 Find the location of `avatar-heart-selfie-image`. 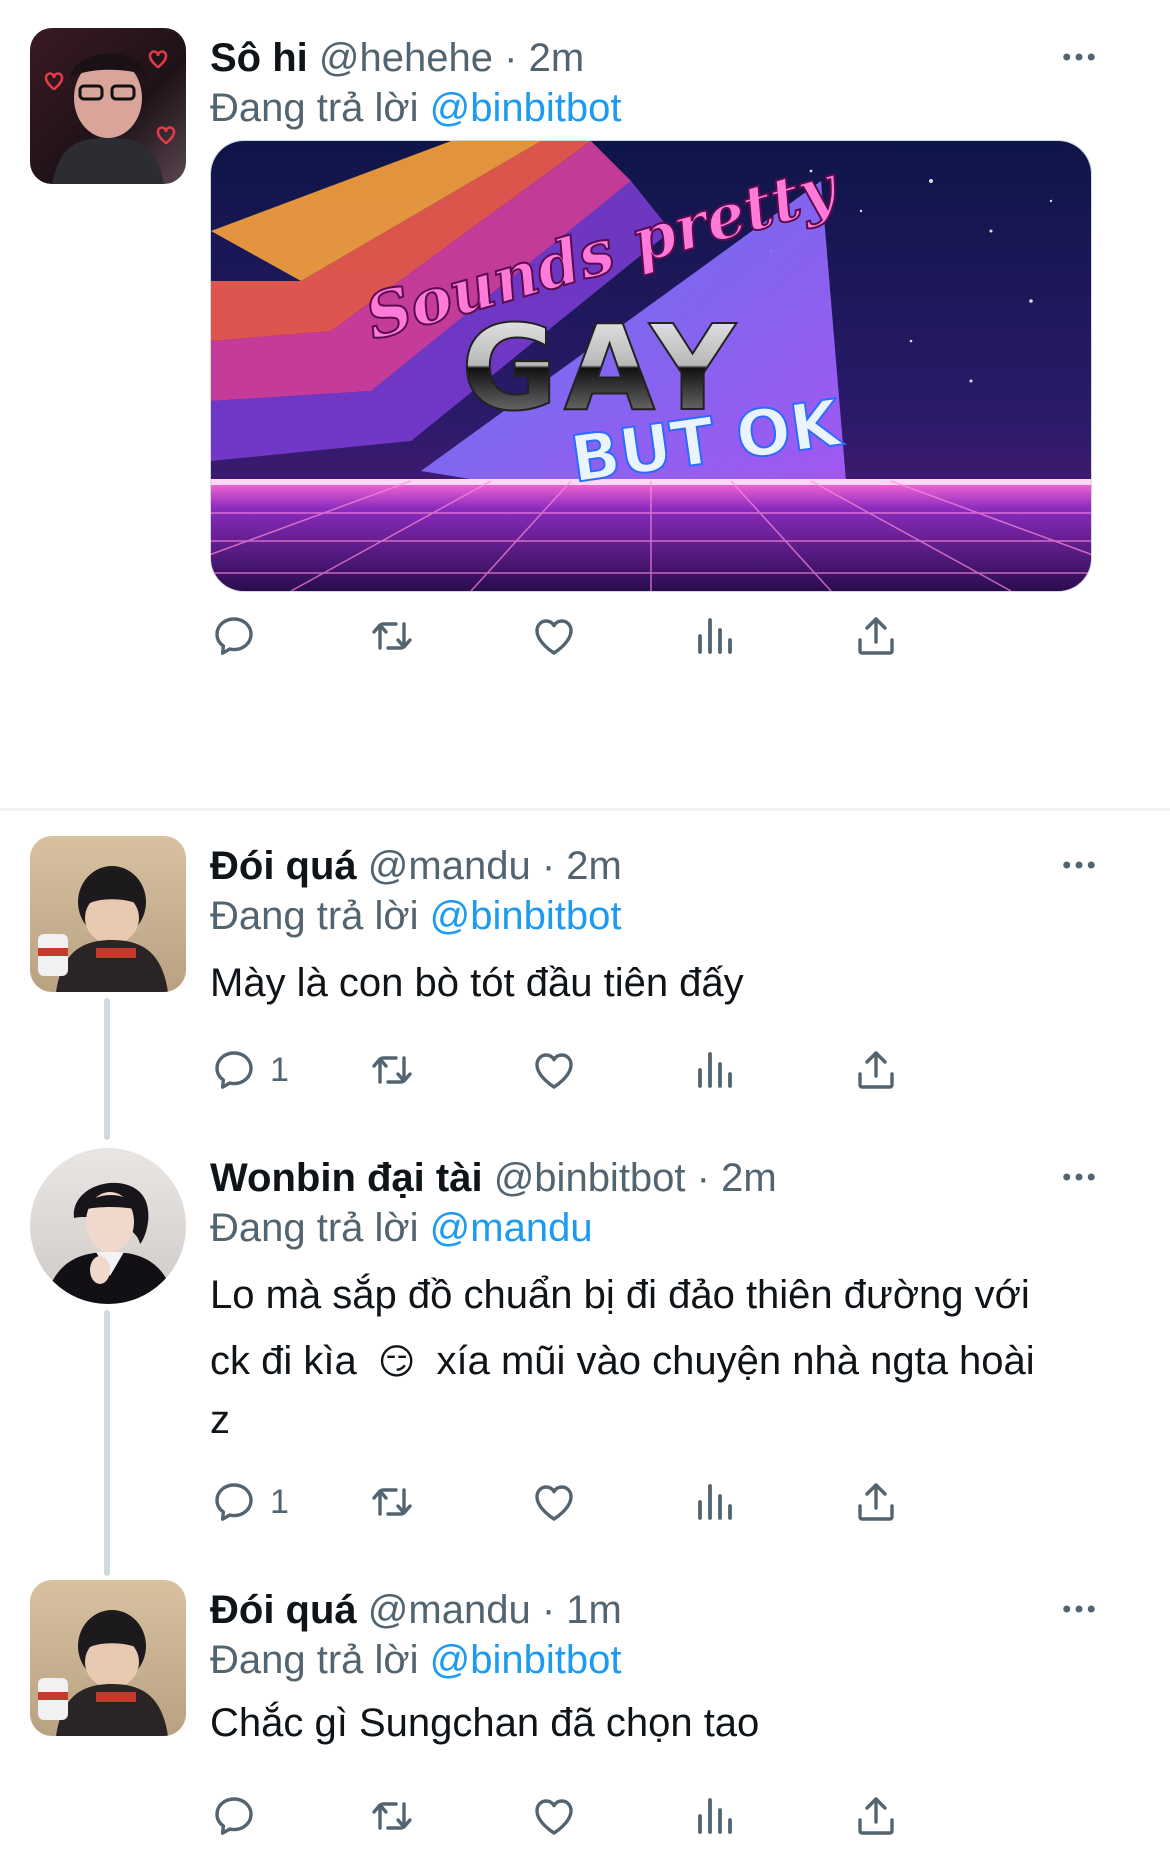

avatar-heart-selfie-image is located at coordinates (108, 106).